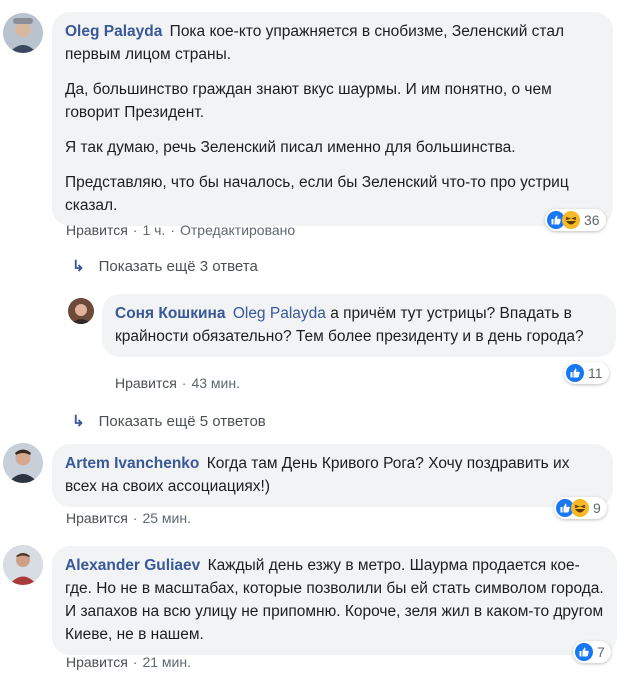 The height and width of the screenshot is (683, 639). I want to click on comment-actions: Нравится · 1 ч. · Отредактировано, so click(181, 230).